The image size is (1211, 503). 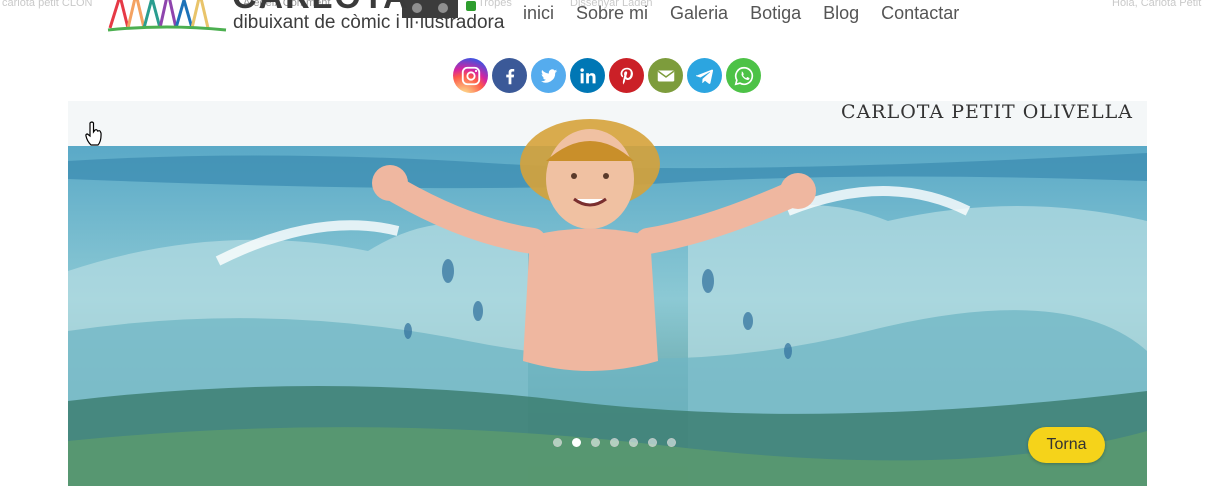 I want to click on nav-sobre-mi: Sobre mi, so click(x=612, y=13).